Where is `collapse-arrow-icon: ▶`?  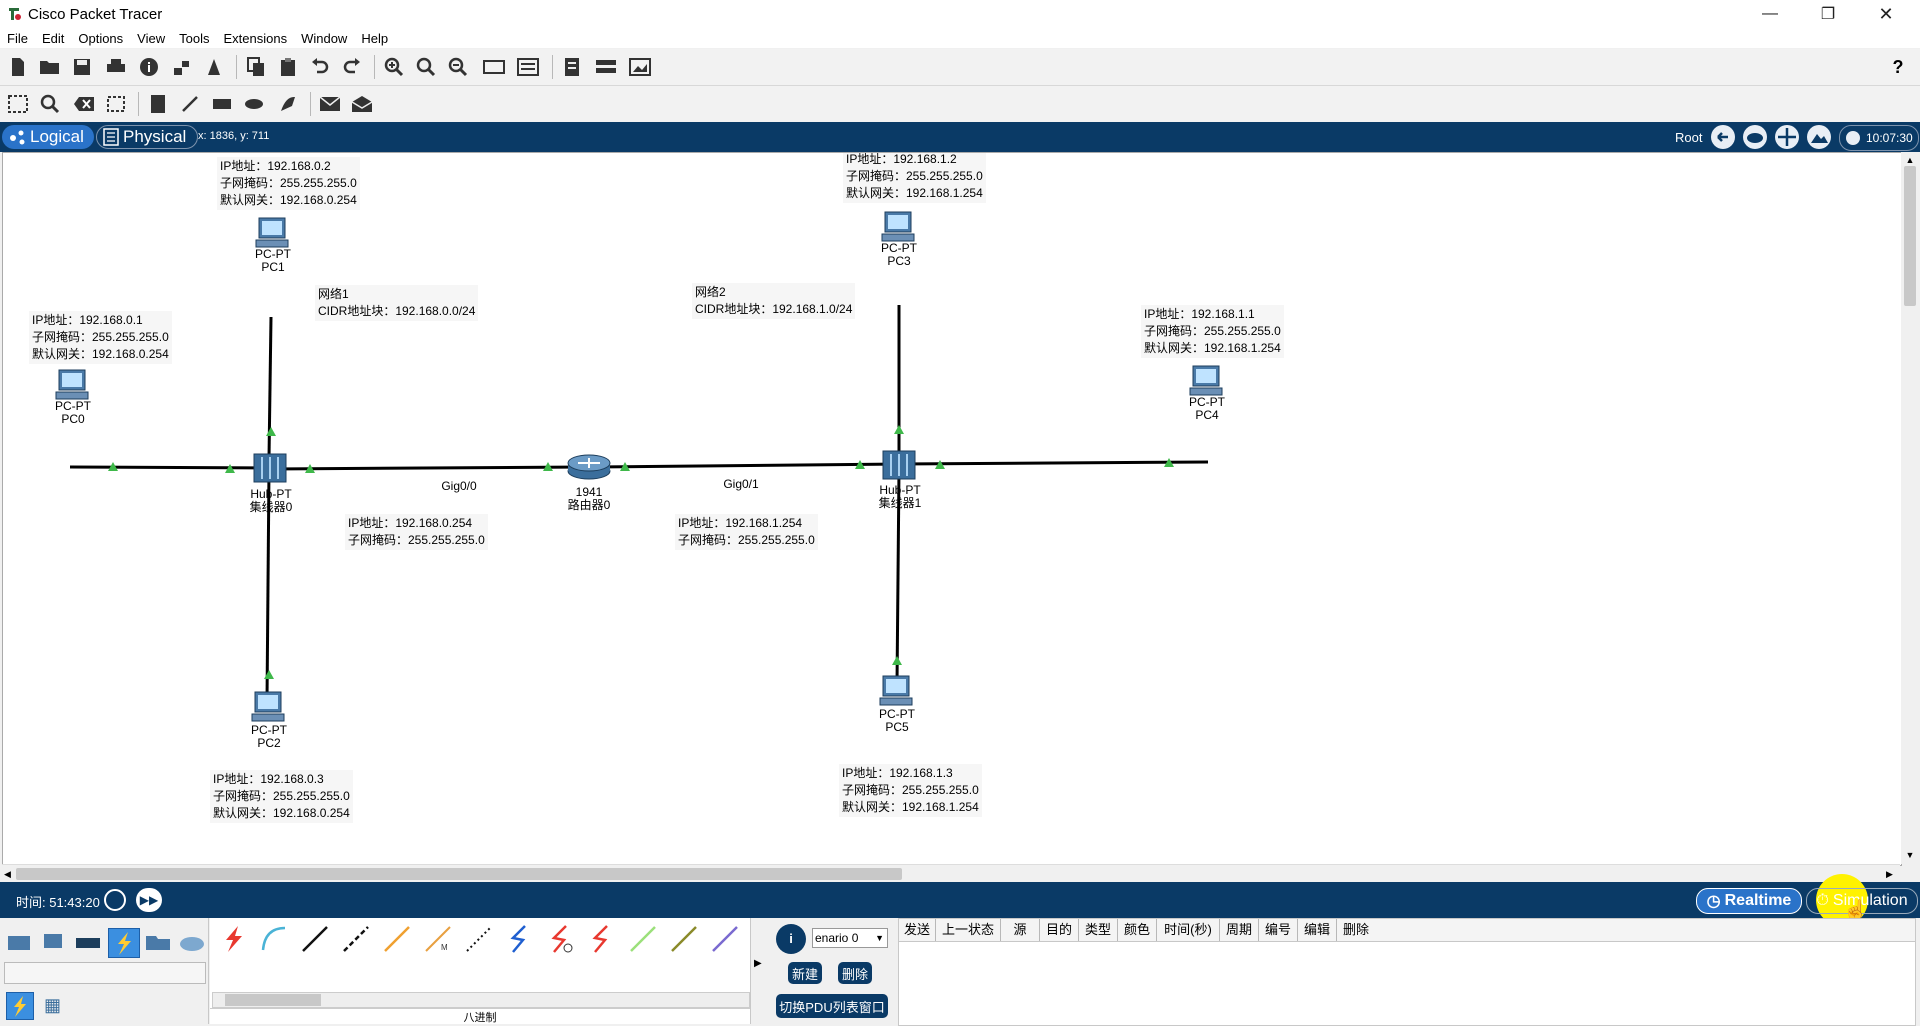 collapse-arrow-icon: ▶ is located at coordinates (758, 963).